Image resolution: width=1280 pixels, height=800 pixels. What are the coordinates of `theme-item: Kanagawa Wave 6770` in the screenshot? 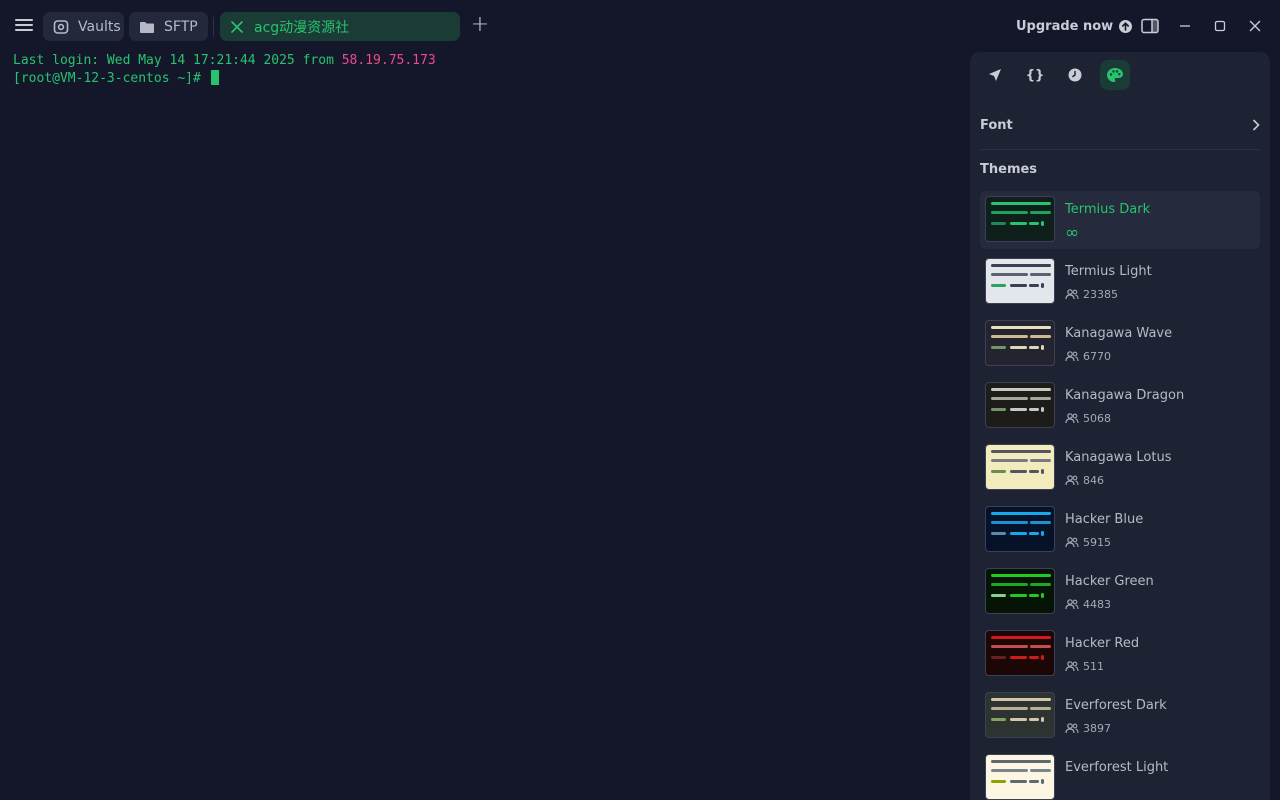 It's located at (1120, 344).